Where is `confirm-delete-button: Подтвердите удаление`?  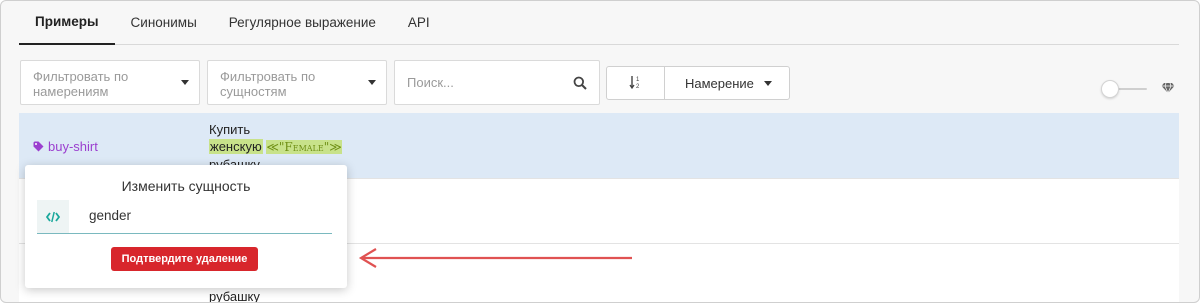
confirm-delete-button: Подтвердите удаление is located at coordinates (184, 259).